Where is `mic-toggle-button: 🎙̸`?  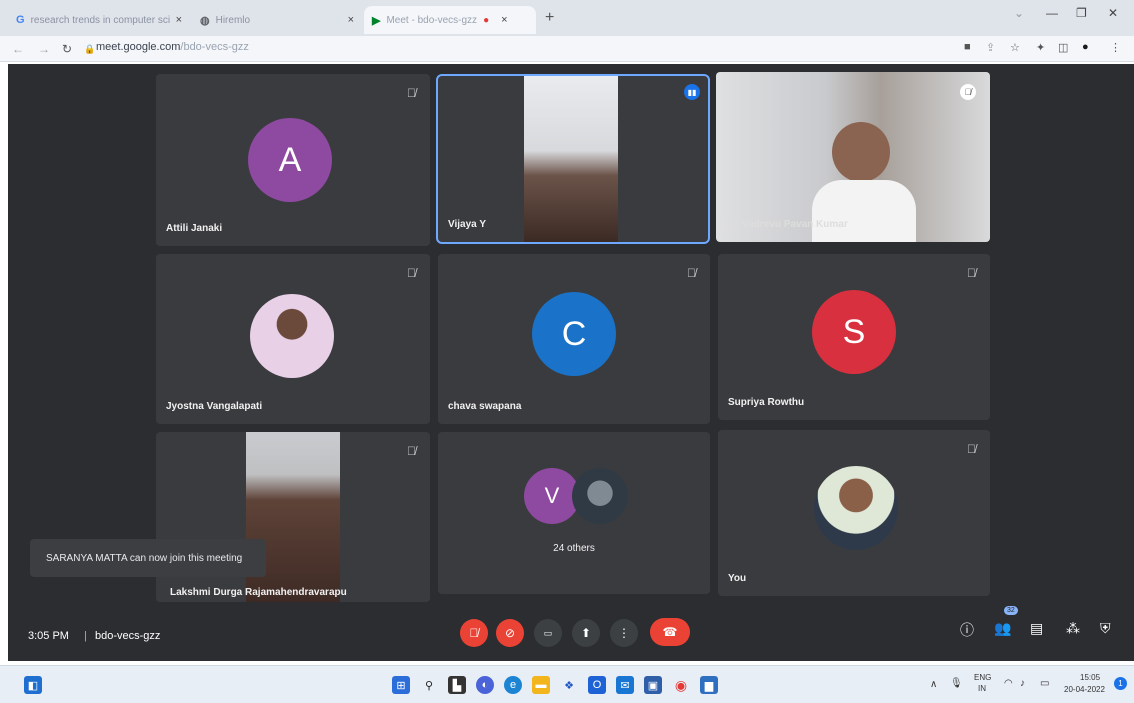 mic-toggle-button: 🎙̸ is located at coordinates (474, 633).